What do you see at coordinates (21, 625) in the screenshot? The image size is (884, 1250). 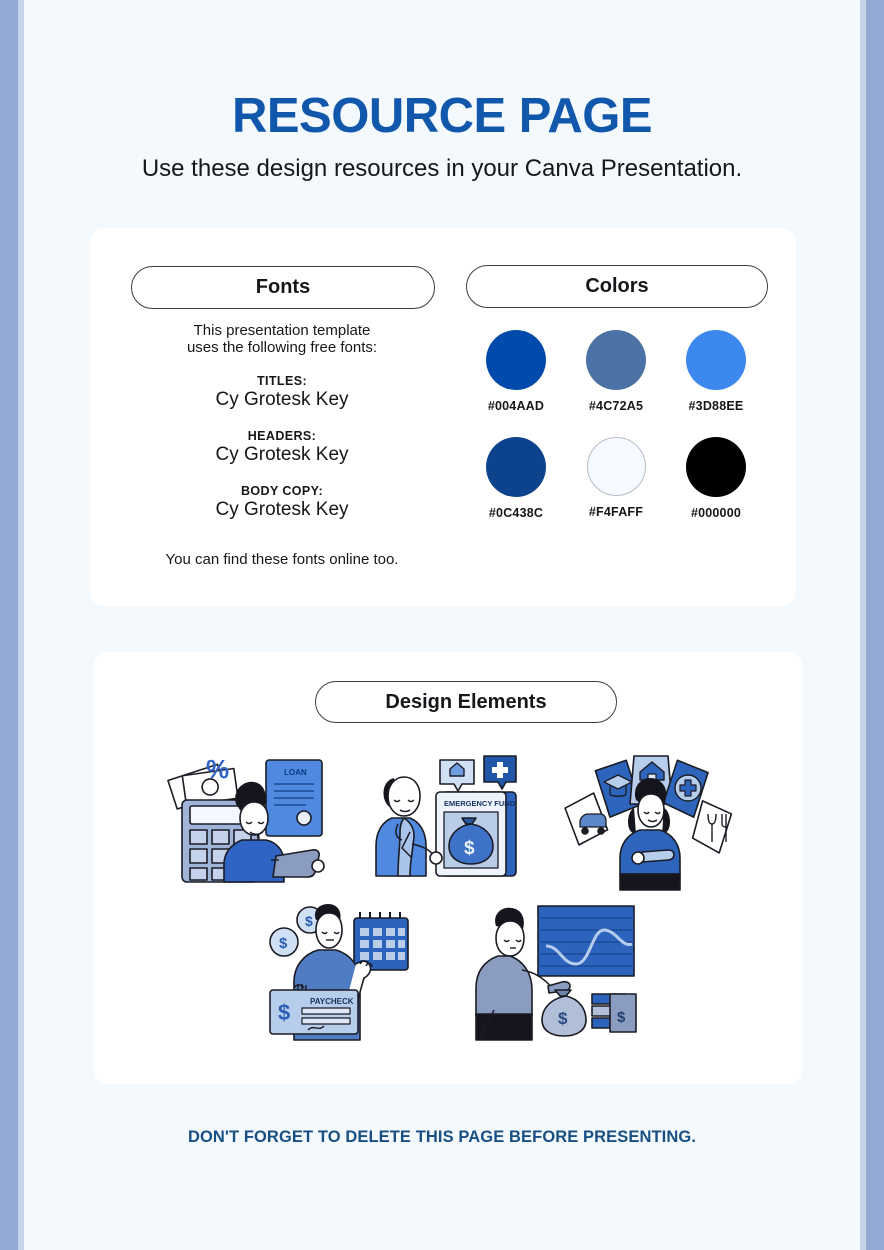 I see `page-rim-left` at bounding box center [21, 625].